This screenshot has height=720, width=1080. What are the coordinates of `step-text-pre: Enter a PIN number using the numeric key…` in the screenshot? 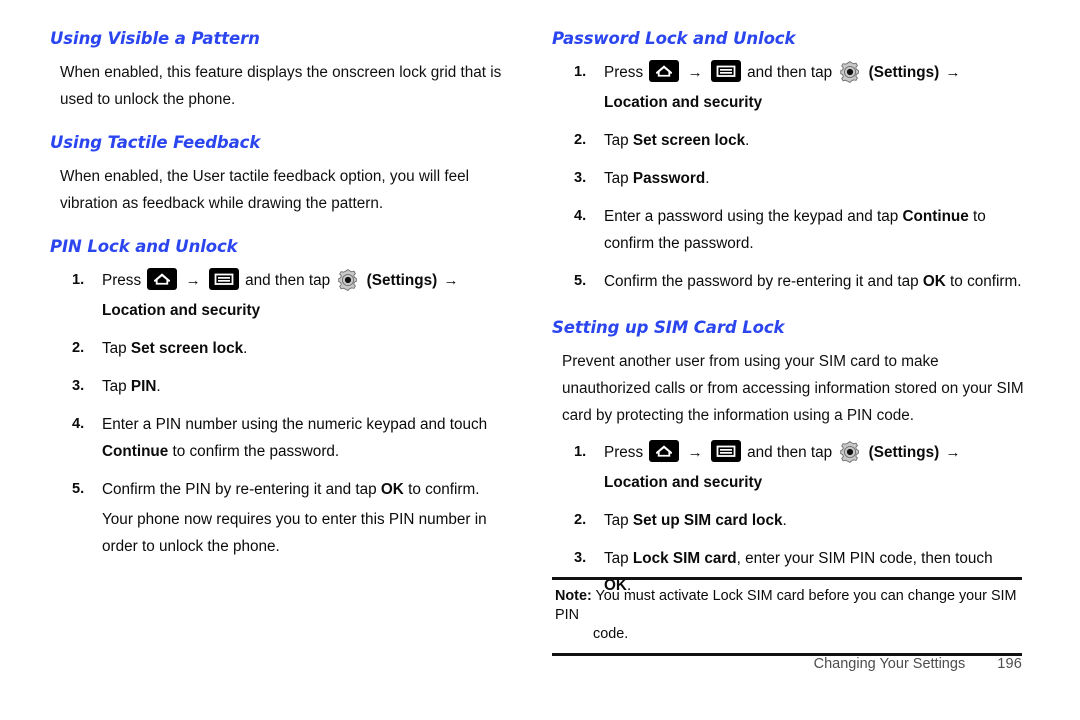 It's located at (295, 425).